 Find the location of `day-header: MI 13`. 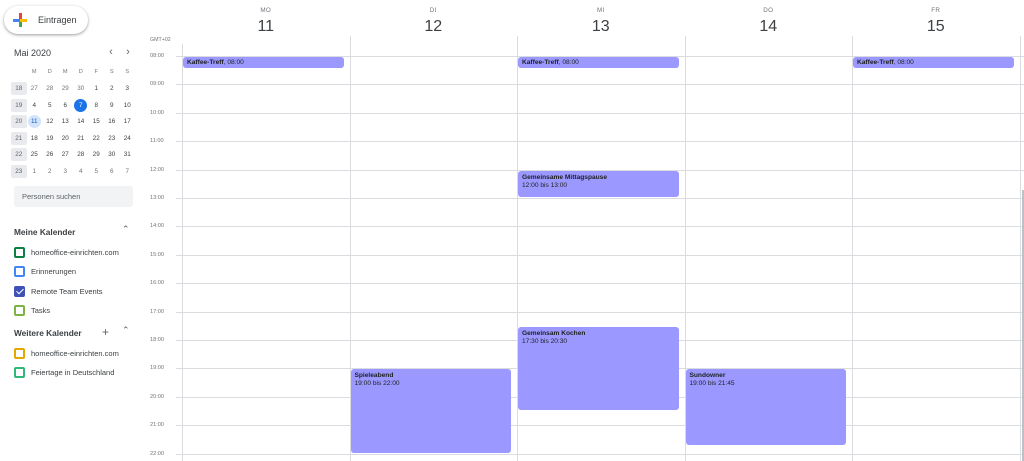

day-header: MI 13 is located at coordinates (601, 22).